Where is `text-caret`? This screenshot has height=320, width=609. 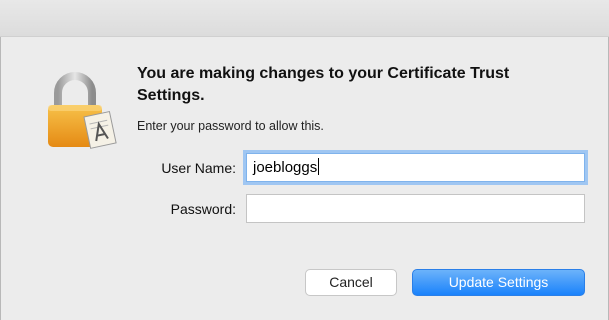
text-caret is located at coordinates (319, 166).